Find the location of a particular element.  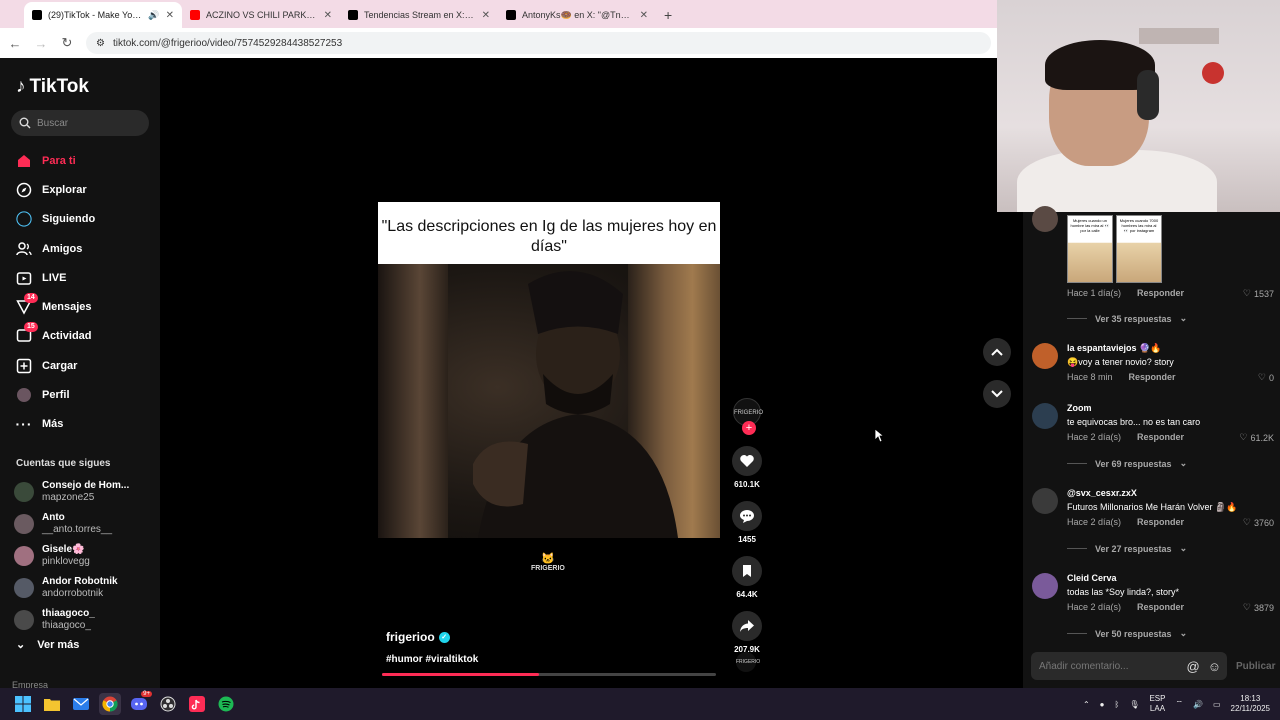

comment-user: Zoom is located at coordinates (1079, 408).